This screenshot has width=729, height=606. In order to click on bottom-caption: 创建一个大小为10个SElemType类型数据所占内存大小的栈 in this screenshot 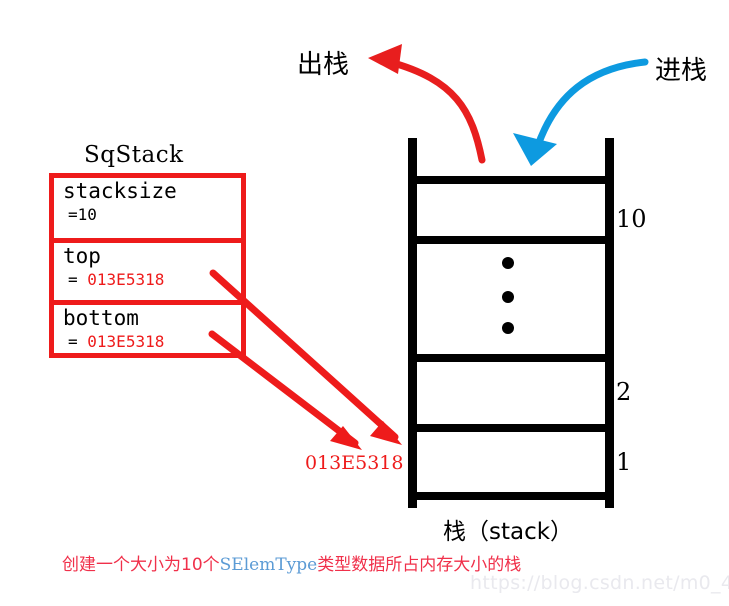, I will do `click(291, 565)`.